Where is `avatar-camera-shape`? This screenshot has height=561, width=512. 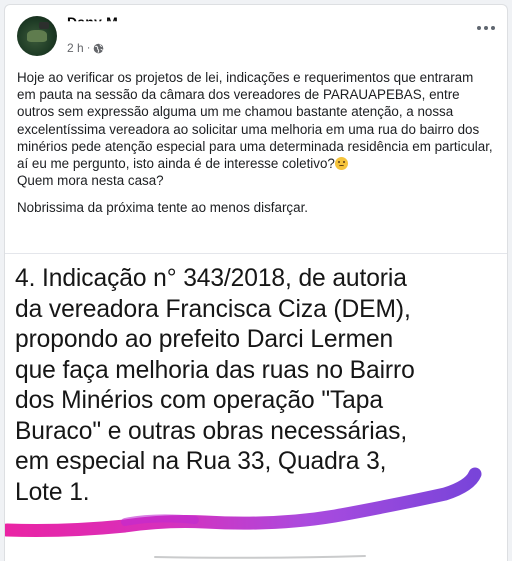
avatar-camera-shape is located at coordinates (44, 25).